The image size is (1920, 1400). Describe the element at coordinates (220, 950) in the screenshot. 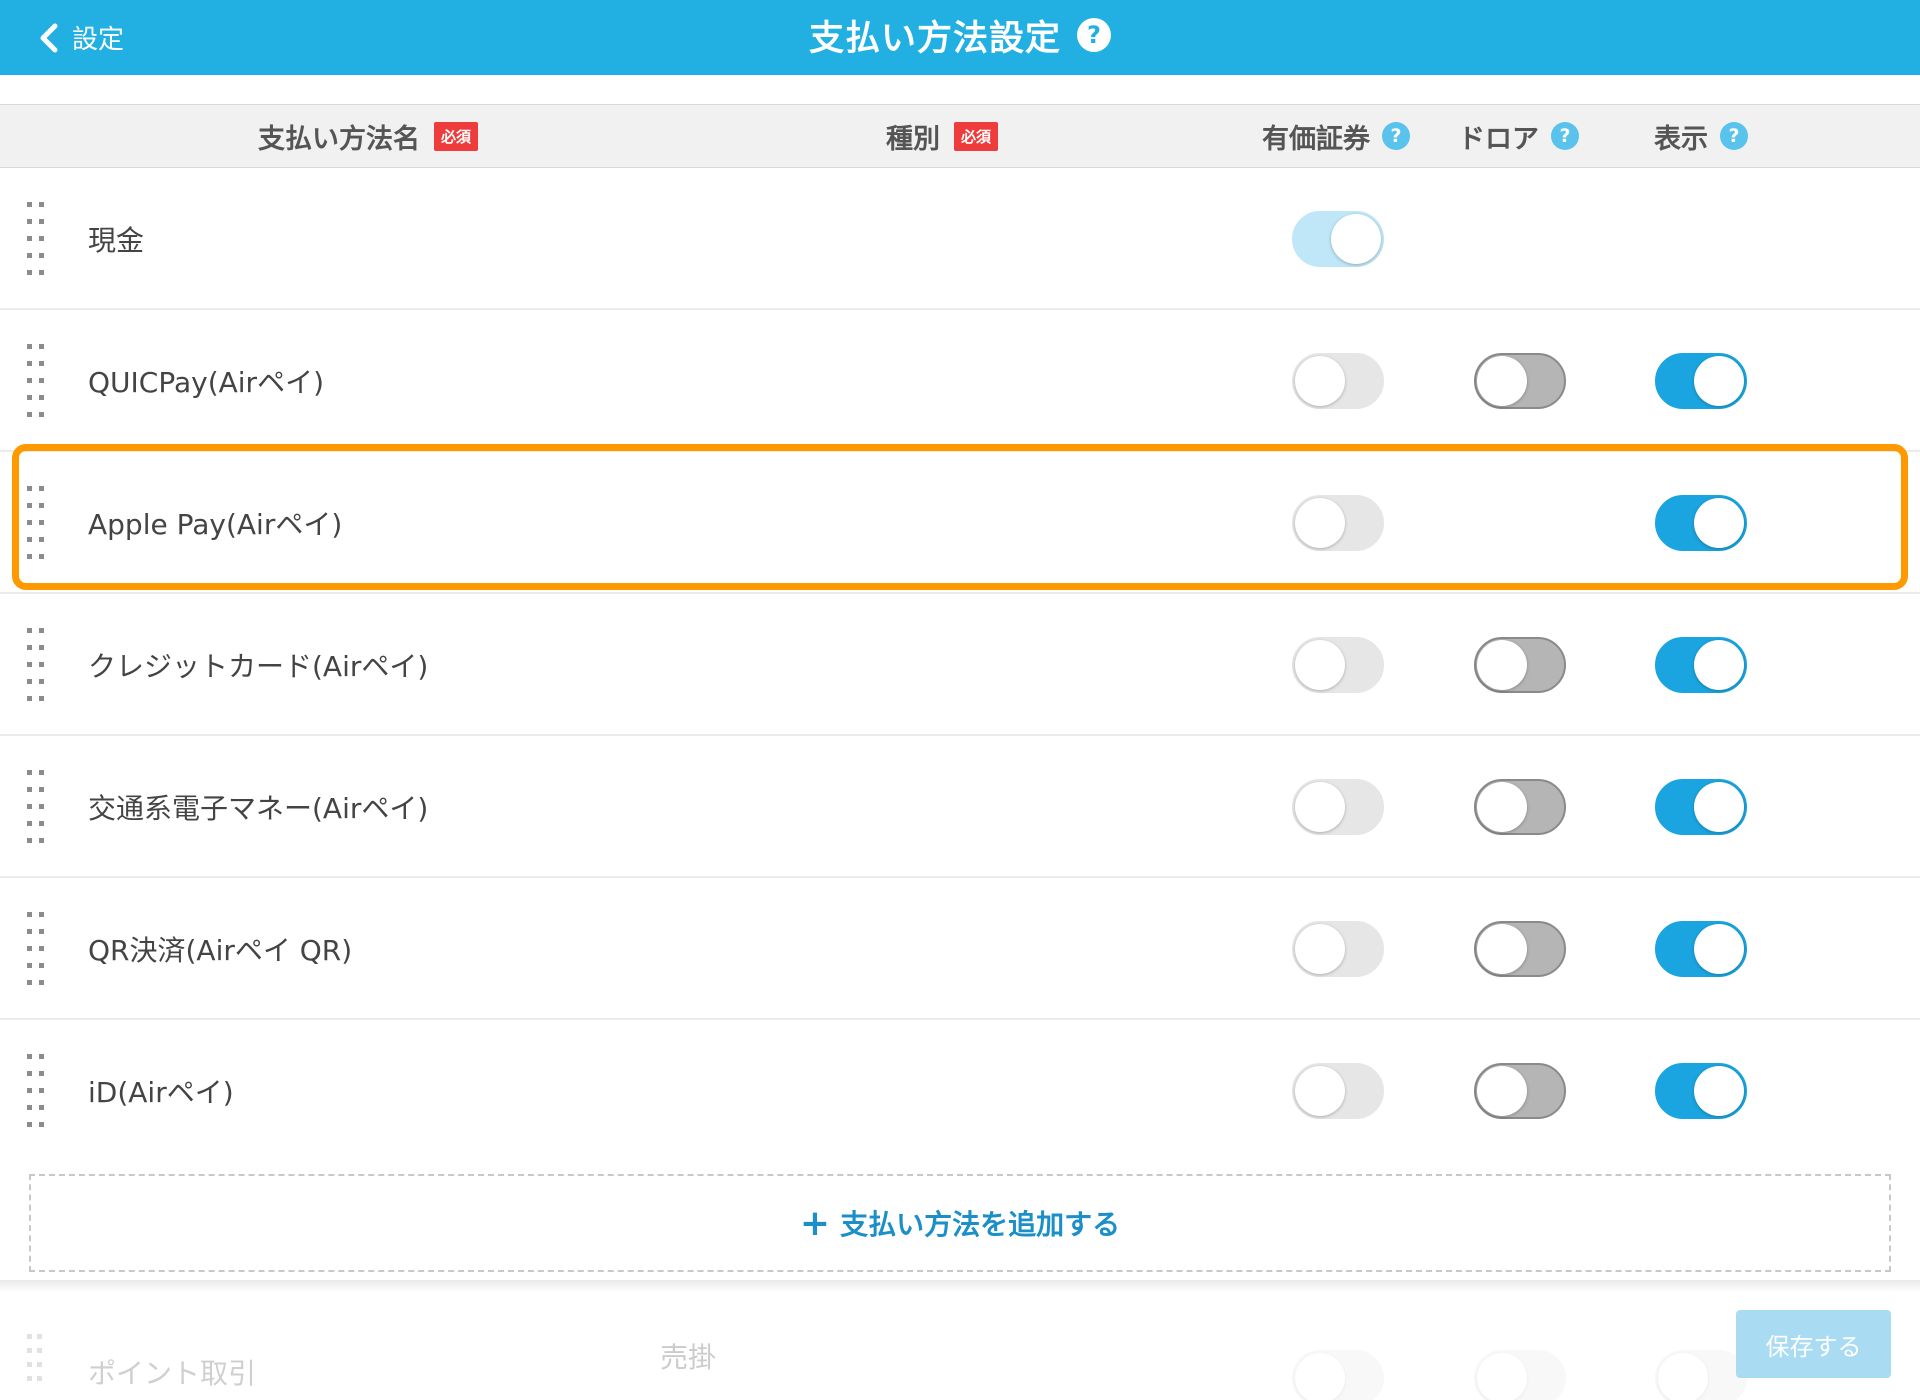

I see `payment-method-name: QR決済(Airペイ QR)` at that location.